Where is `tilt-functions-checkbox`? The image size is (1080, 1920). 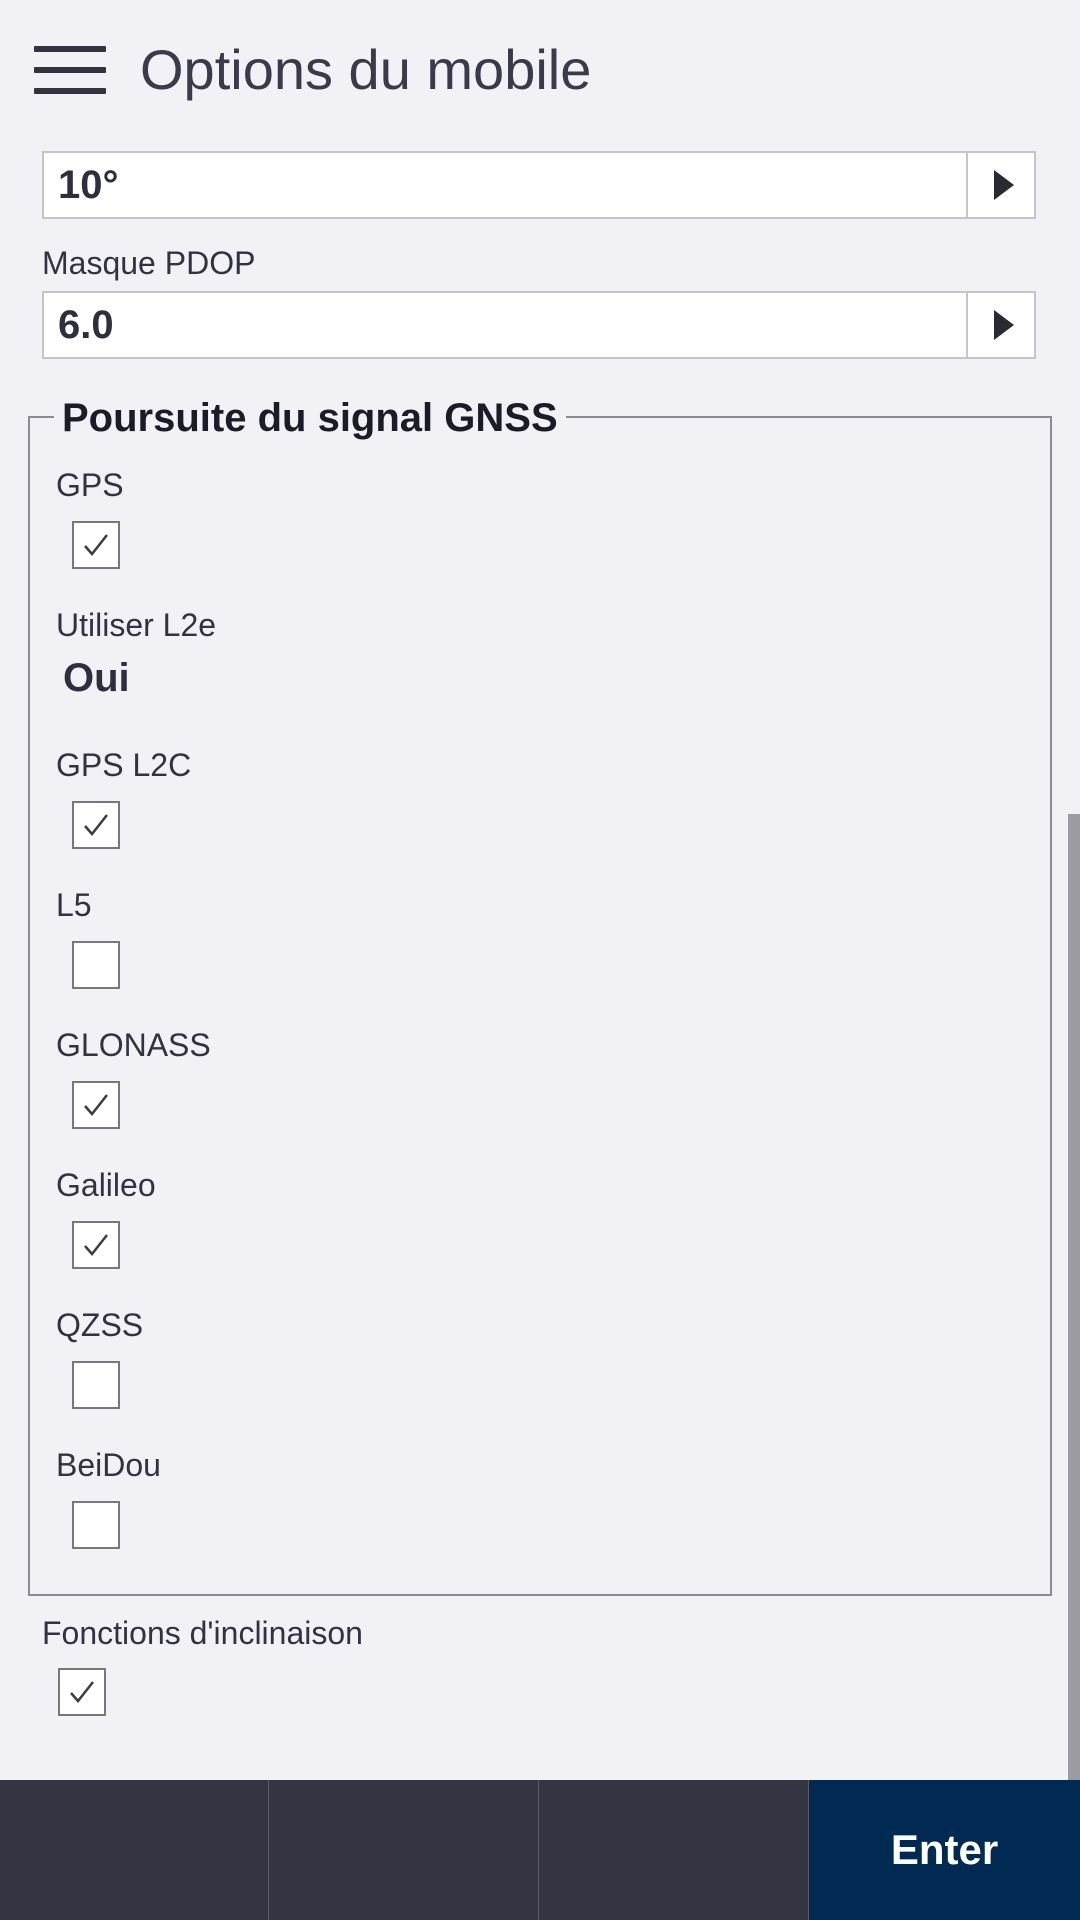
tilt-functions-checkbox is located at coordinates (82, 1692).